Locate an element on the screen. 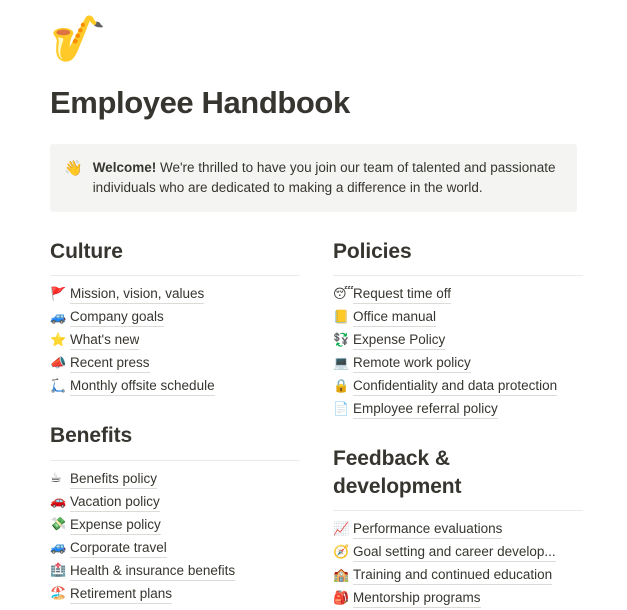 This screenshot has height=610, width=627. page-link: Expense Policy is located at coordinates (399, 341).